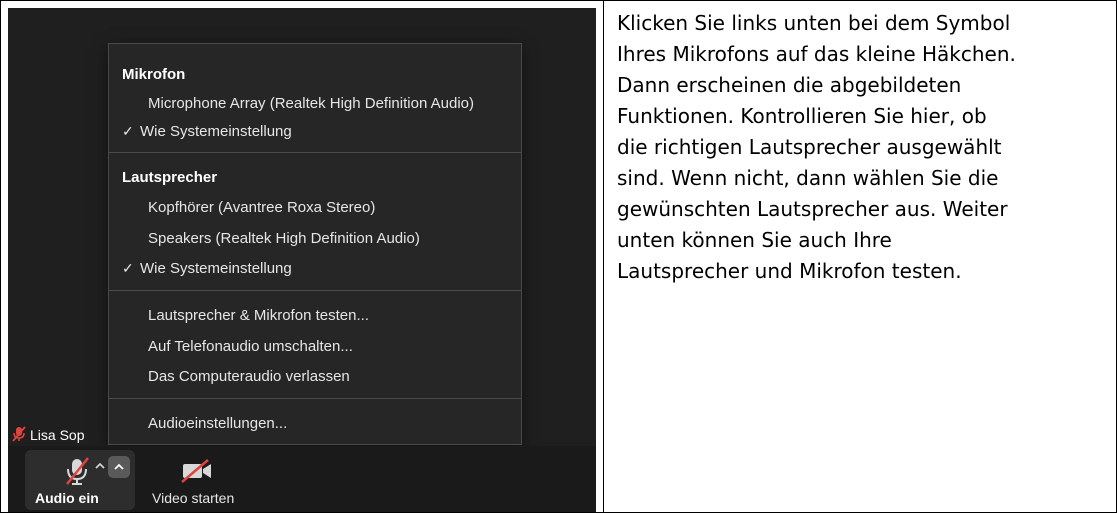  I want to click on instruction-line: Funktionen. Kontrollieren Sie hier, ob, so click(802, 116).